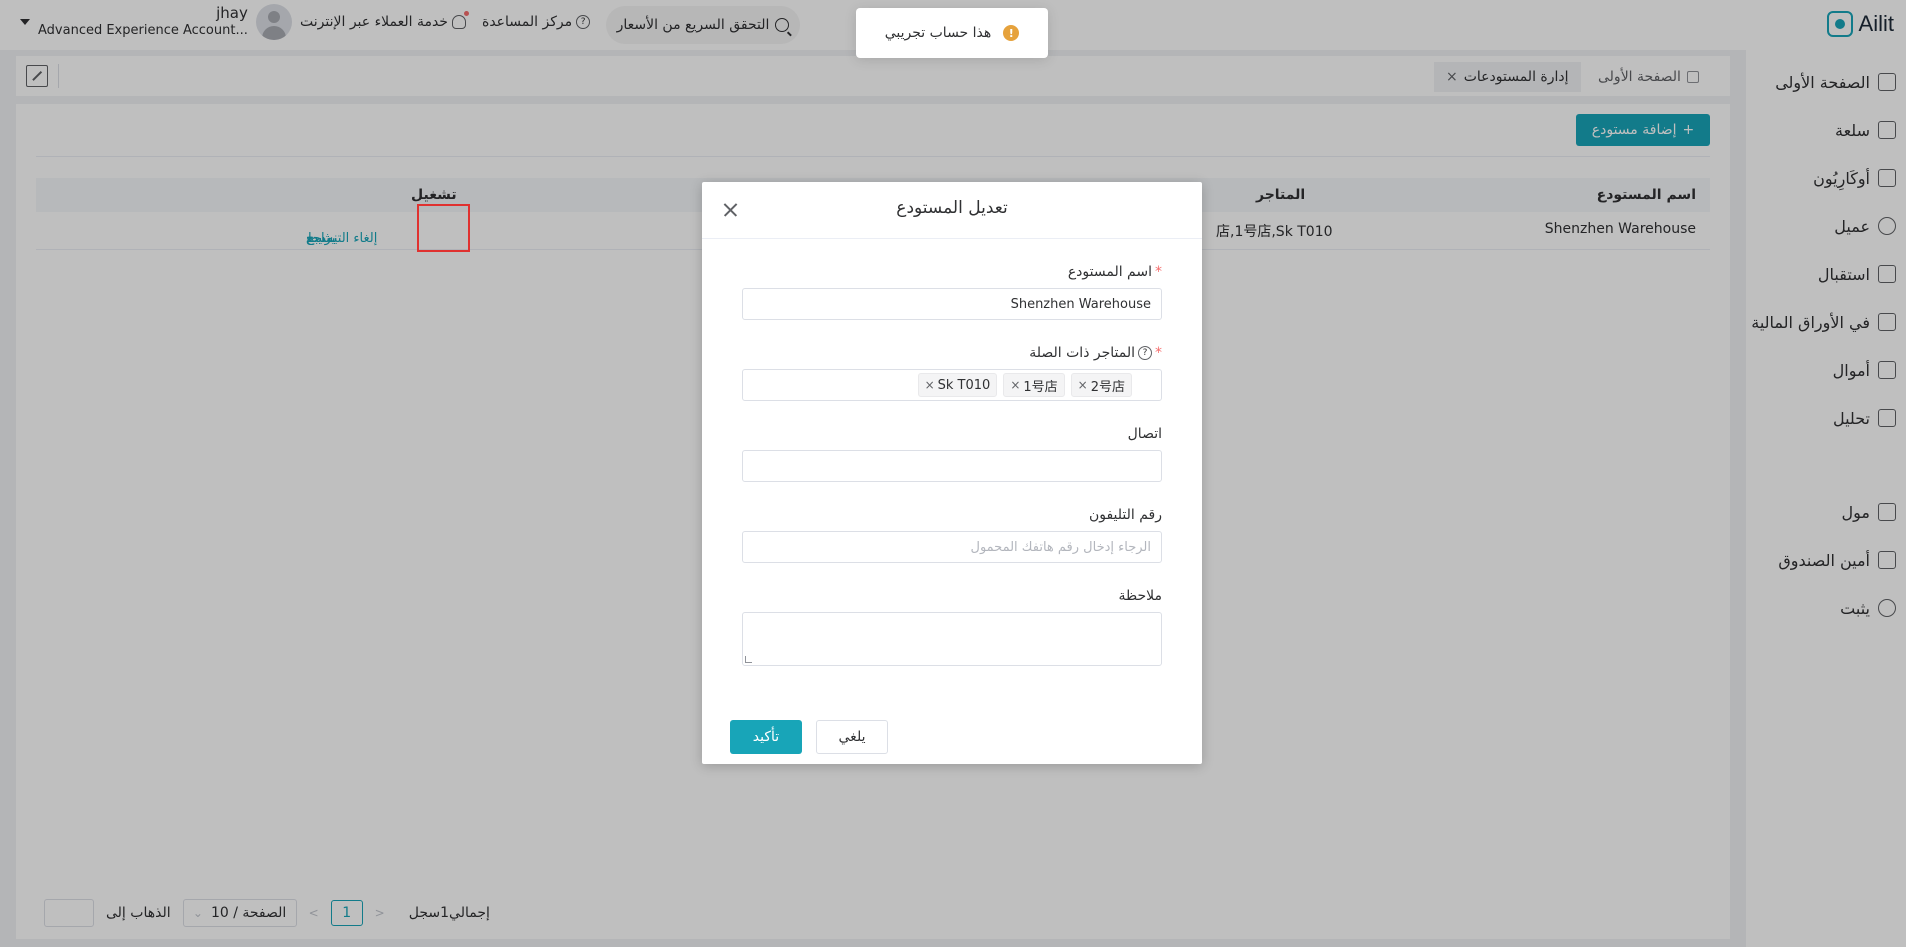 This screenshot has height=947, width=1906. I want to click on label-text: المتاجر ذات الصلة, so click(1082, 353).